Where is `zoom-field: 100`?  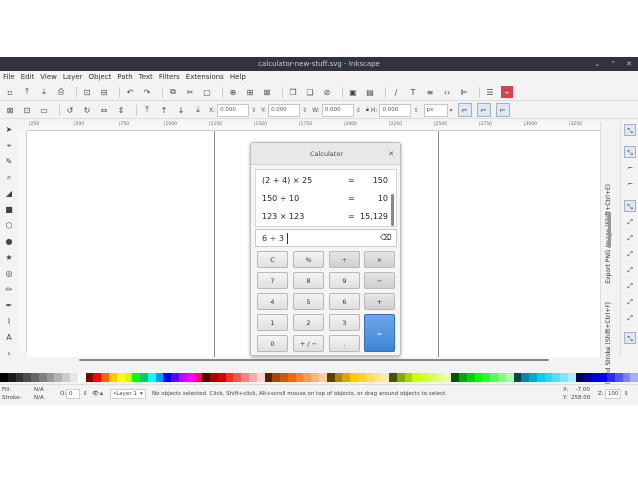
zoom-field: 100 is located at coordinates (613, 394).